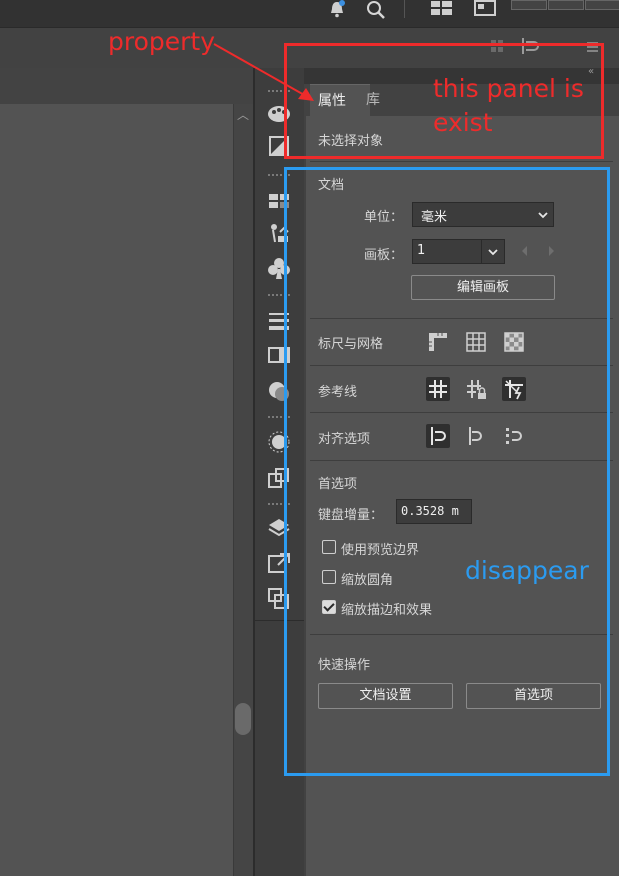 The width and height of the screenshot is (619, 876). I want to click on annotation-property-label: property, so click(162, 41).